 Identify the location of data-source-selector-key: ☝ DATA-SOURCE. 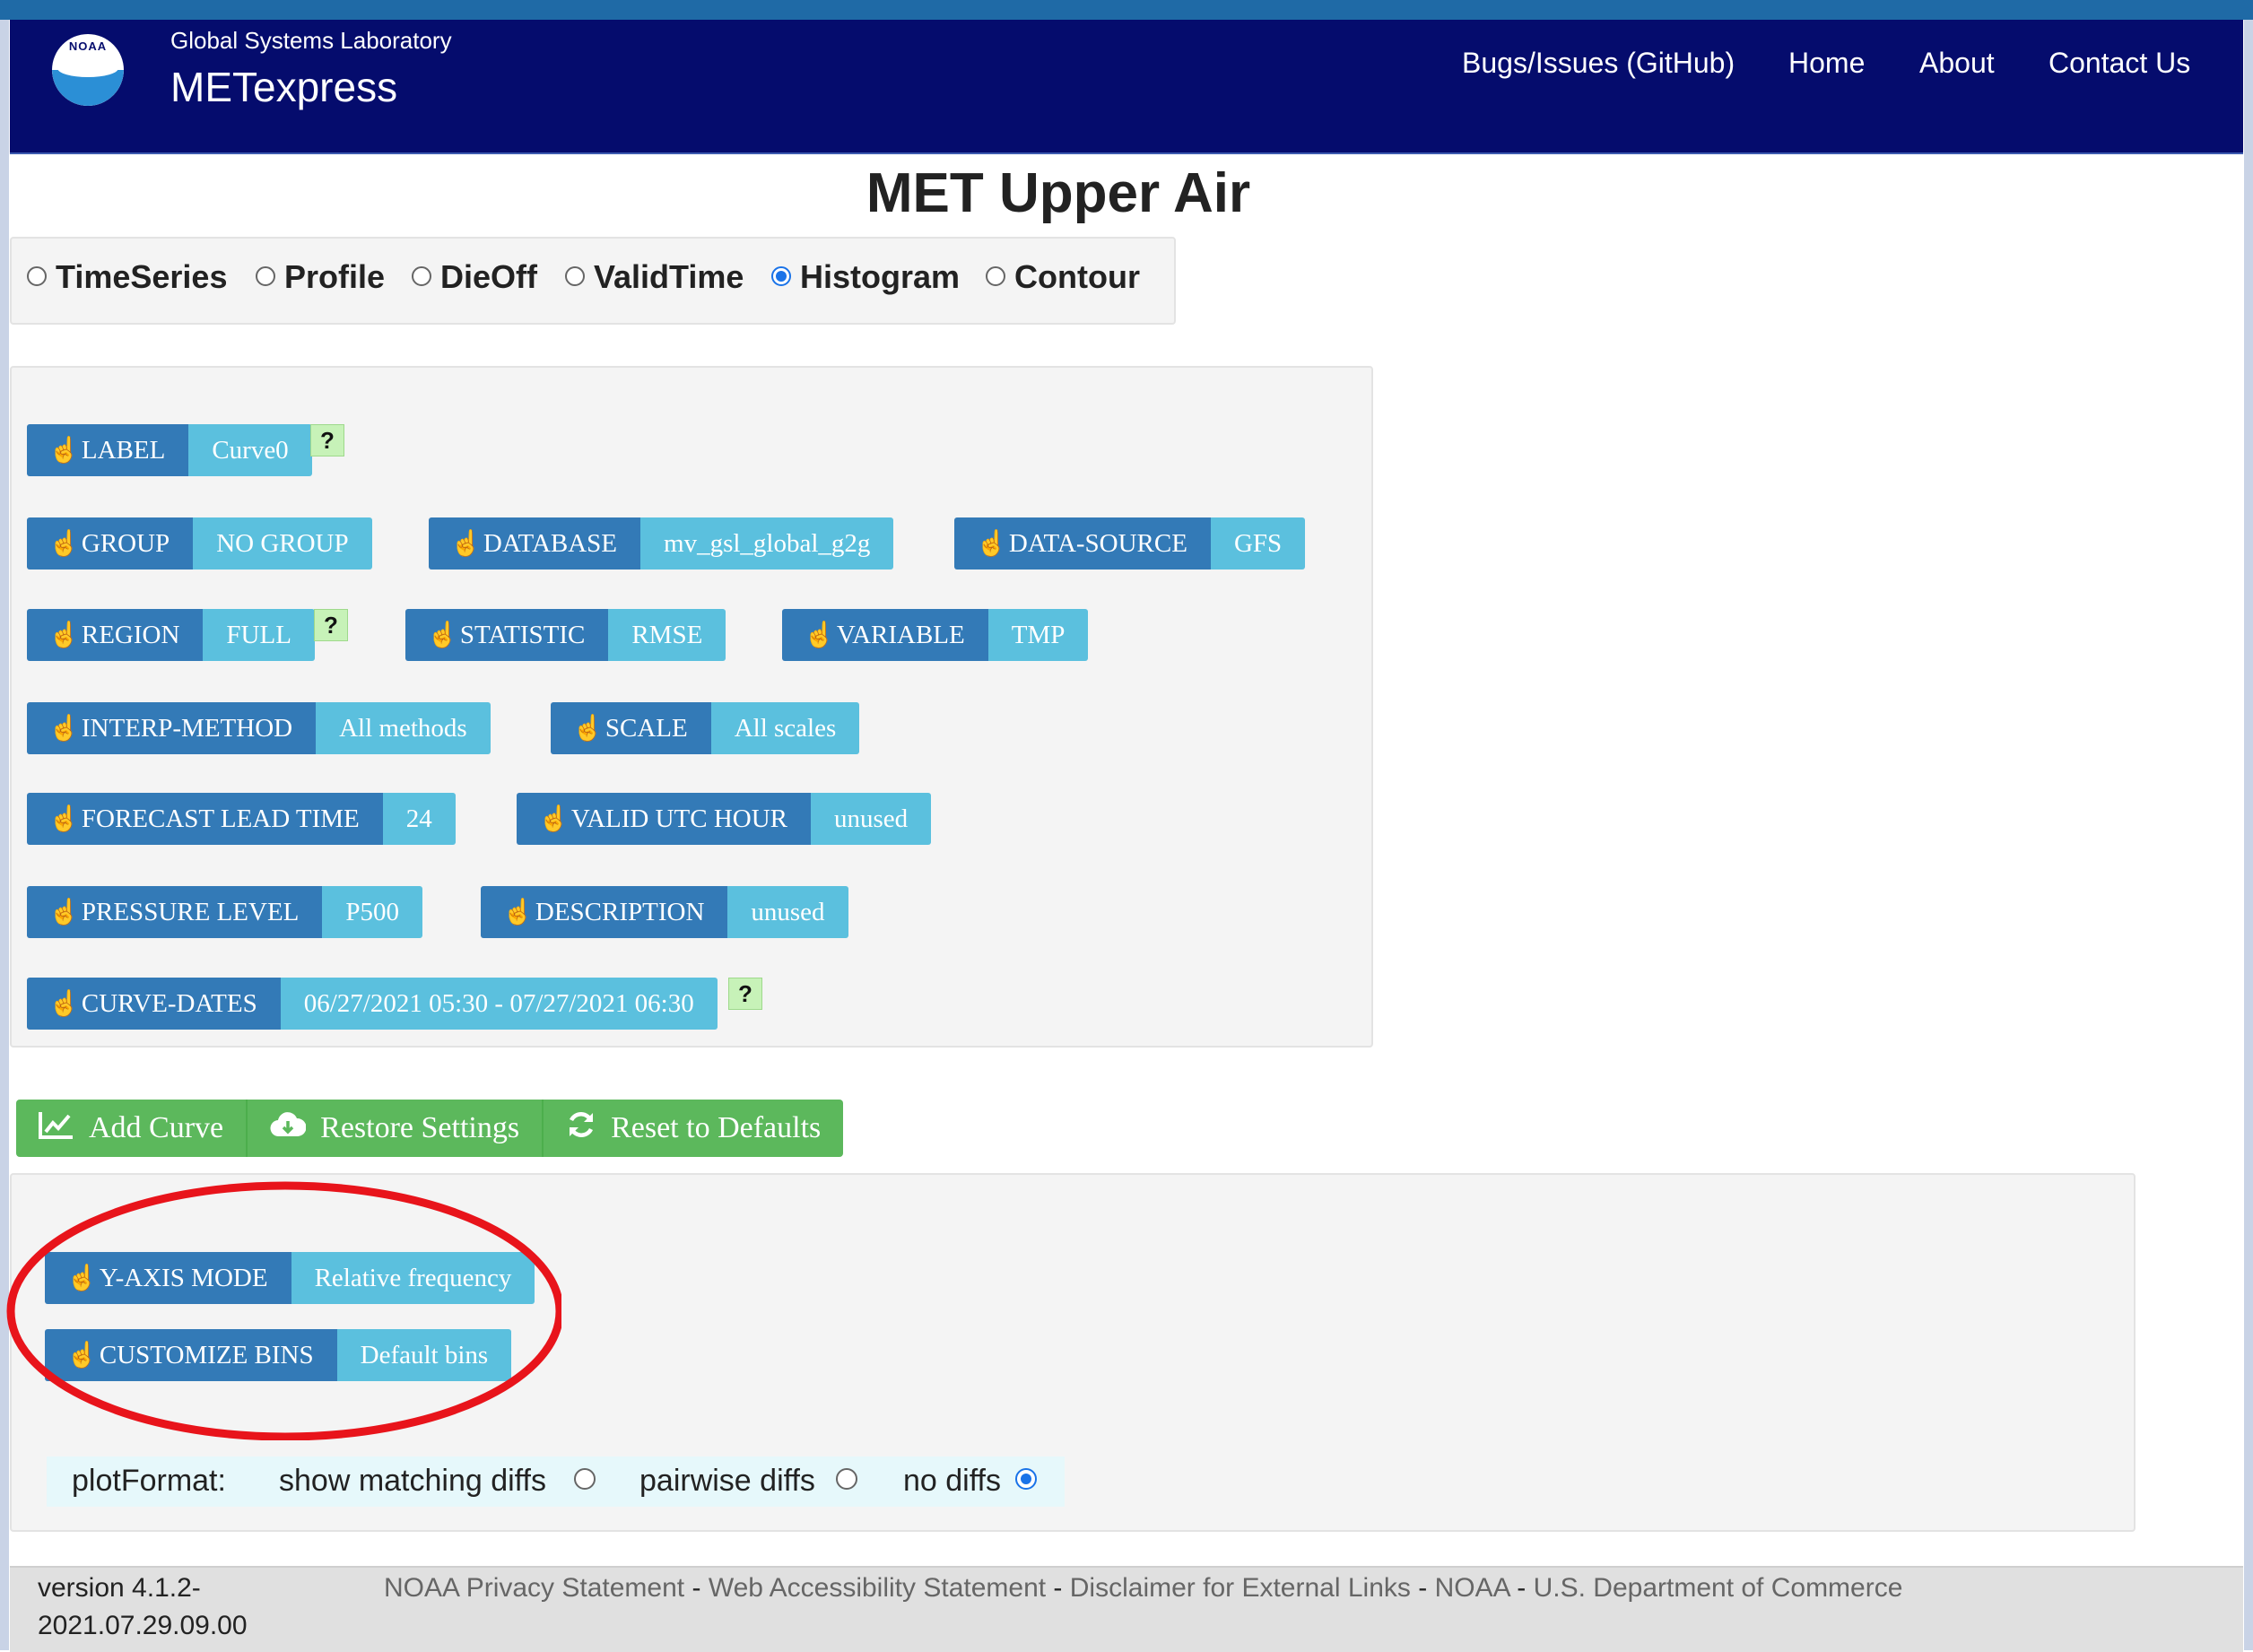
(1082, 543).